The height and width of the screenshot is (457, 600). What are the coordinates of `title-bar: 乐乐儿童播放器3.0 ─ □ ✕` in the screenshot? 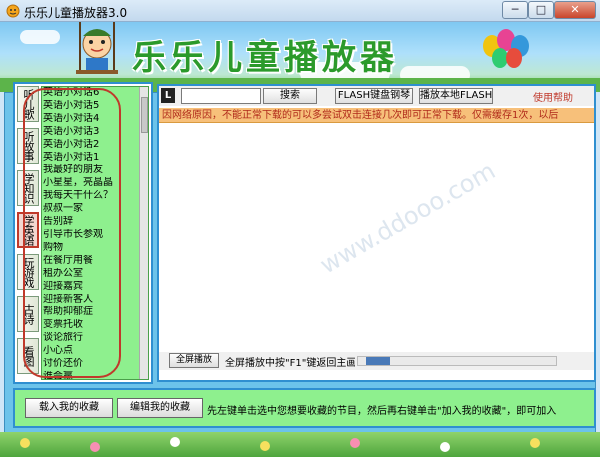 It's located at (300, 11).